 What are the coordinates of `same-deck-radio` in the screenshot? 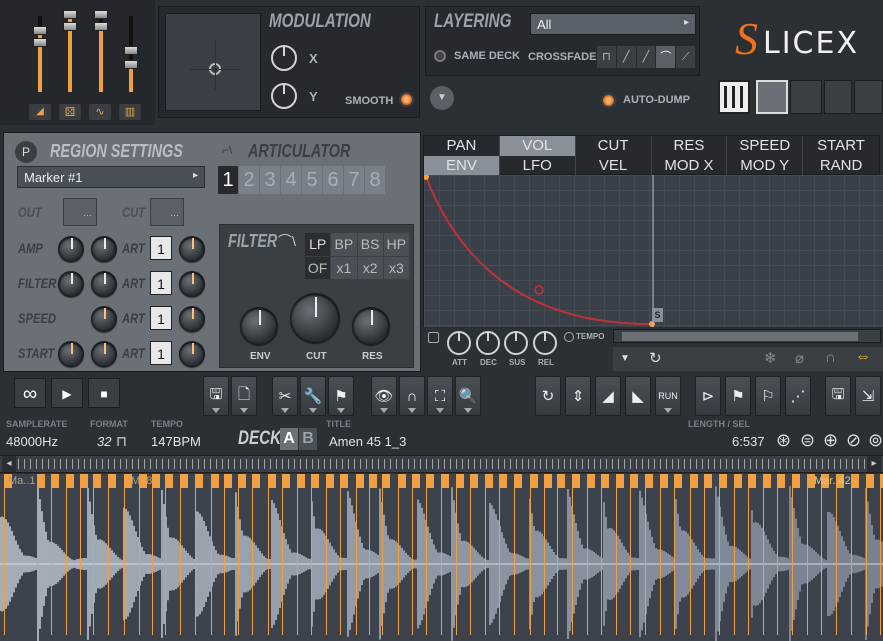 It's located at (440, 56).